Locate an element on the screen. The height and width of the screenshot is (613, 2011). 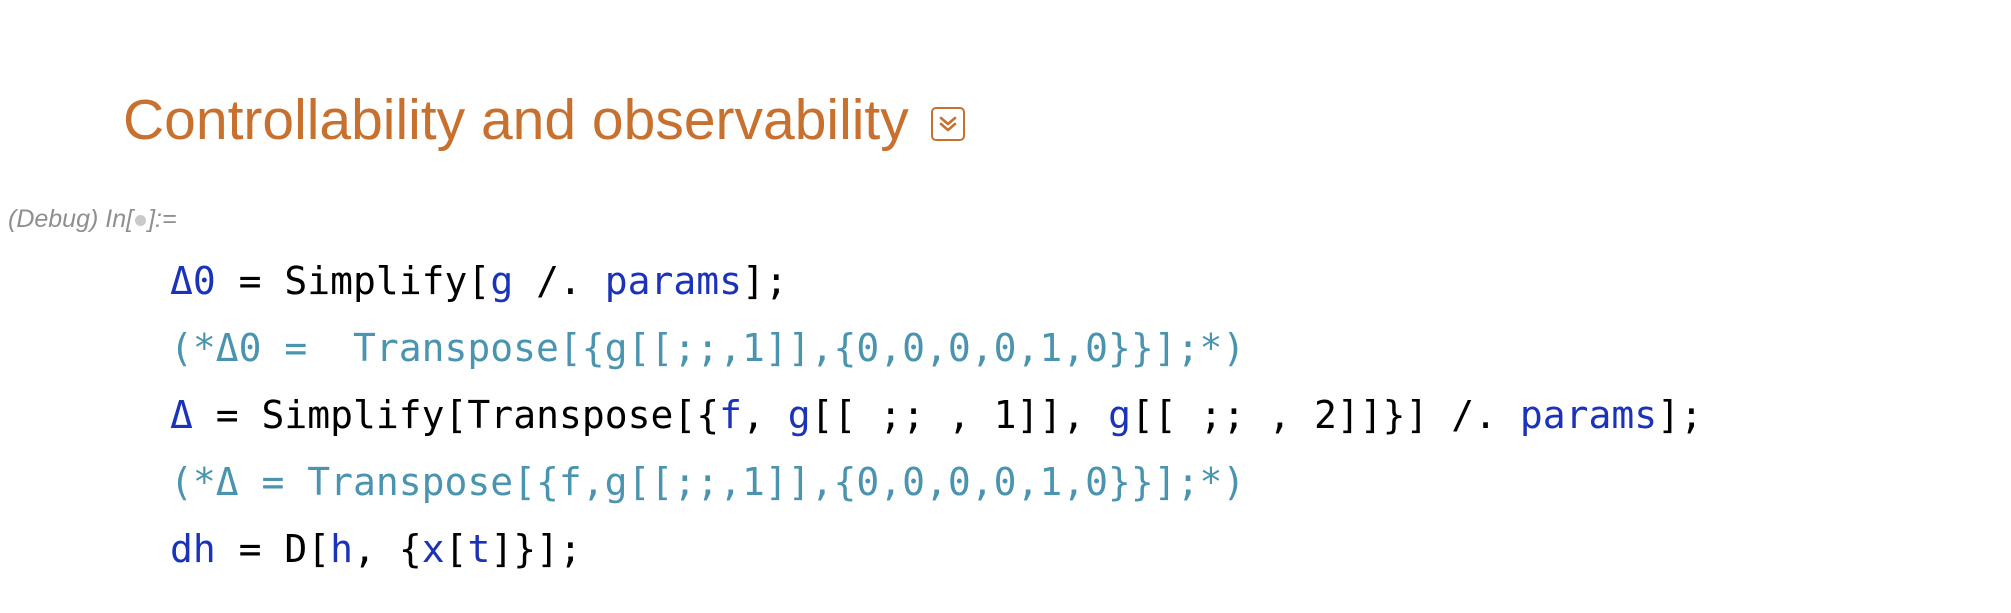
code-line: dh = D[h, {x[t]}]; is located at coordinates (936, 549).